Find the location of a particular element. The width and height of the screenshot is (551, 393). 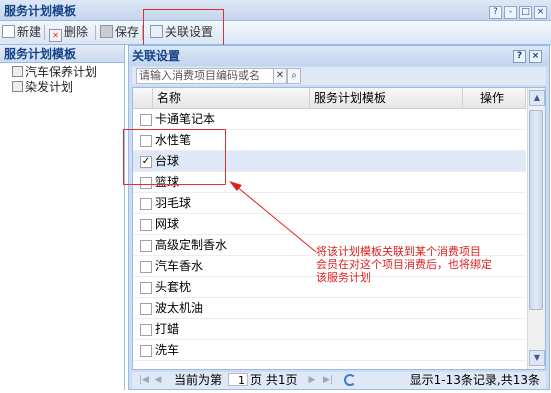

annotation-text: 将该计划模板关联到某个消费项目 会员在对这个项目消费后，也将绑定 该服务计划 is located at coordinates (416, 264).